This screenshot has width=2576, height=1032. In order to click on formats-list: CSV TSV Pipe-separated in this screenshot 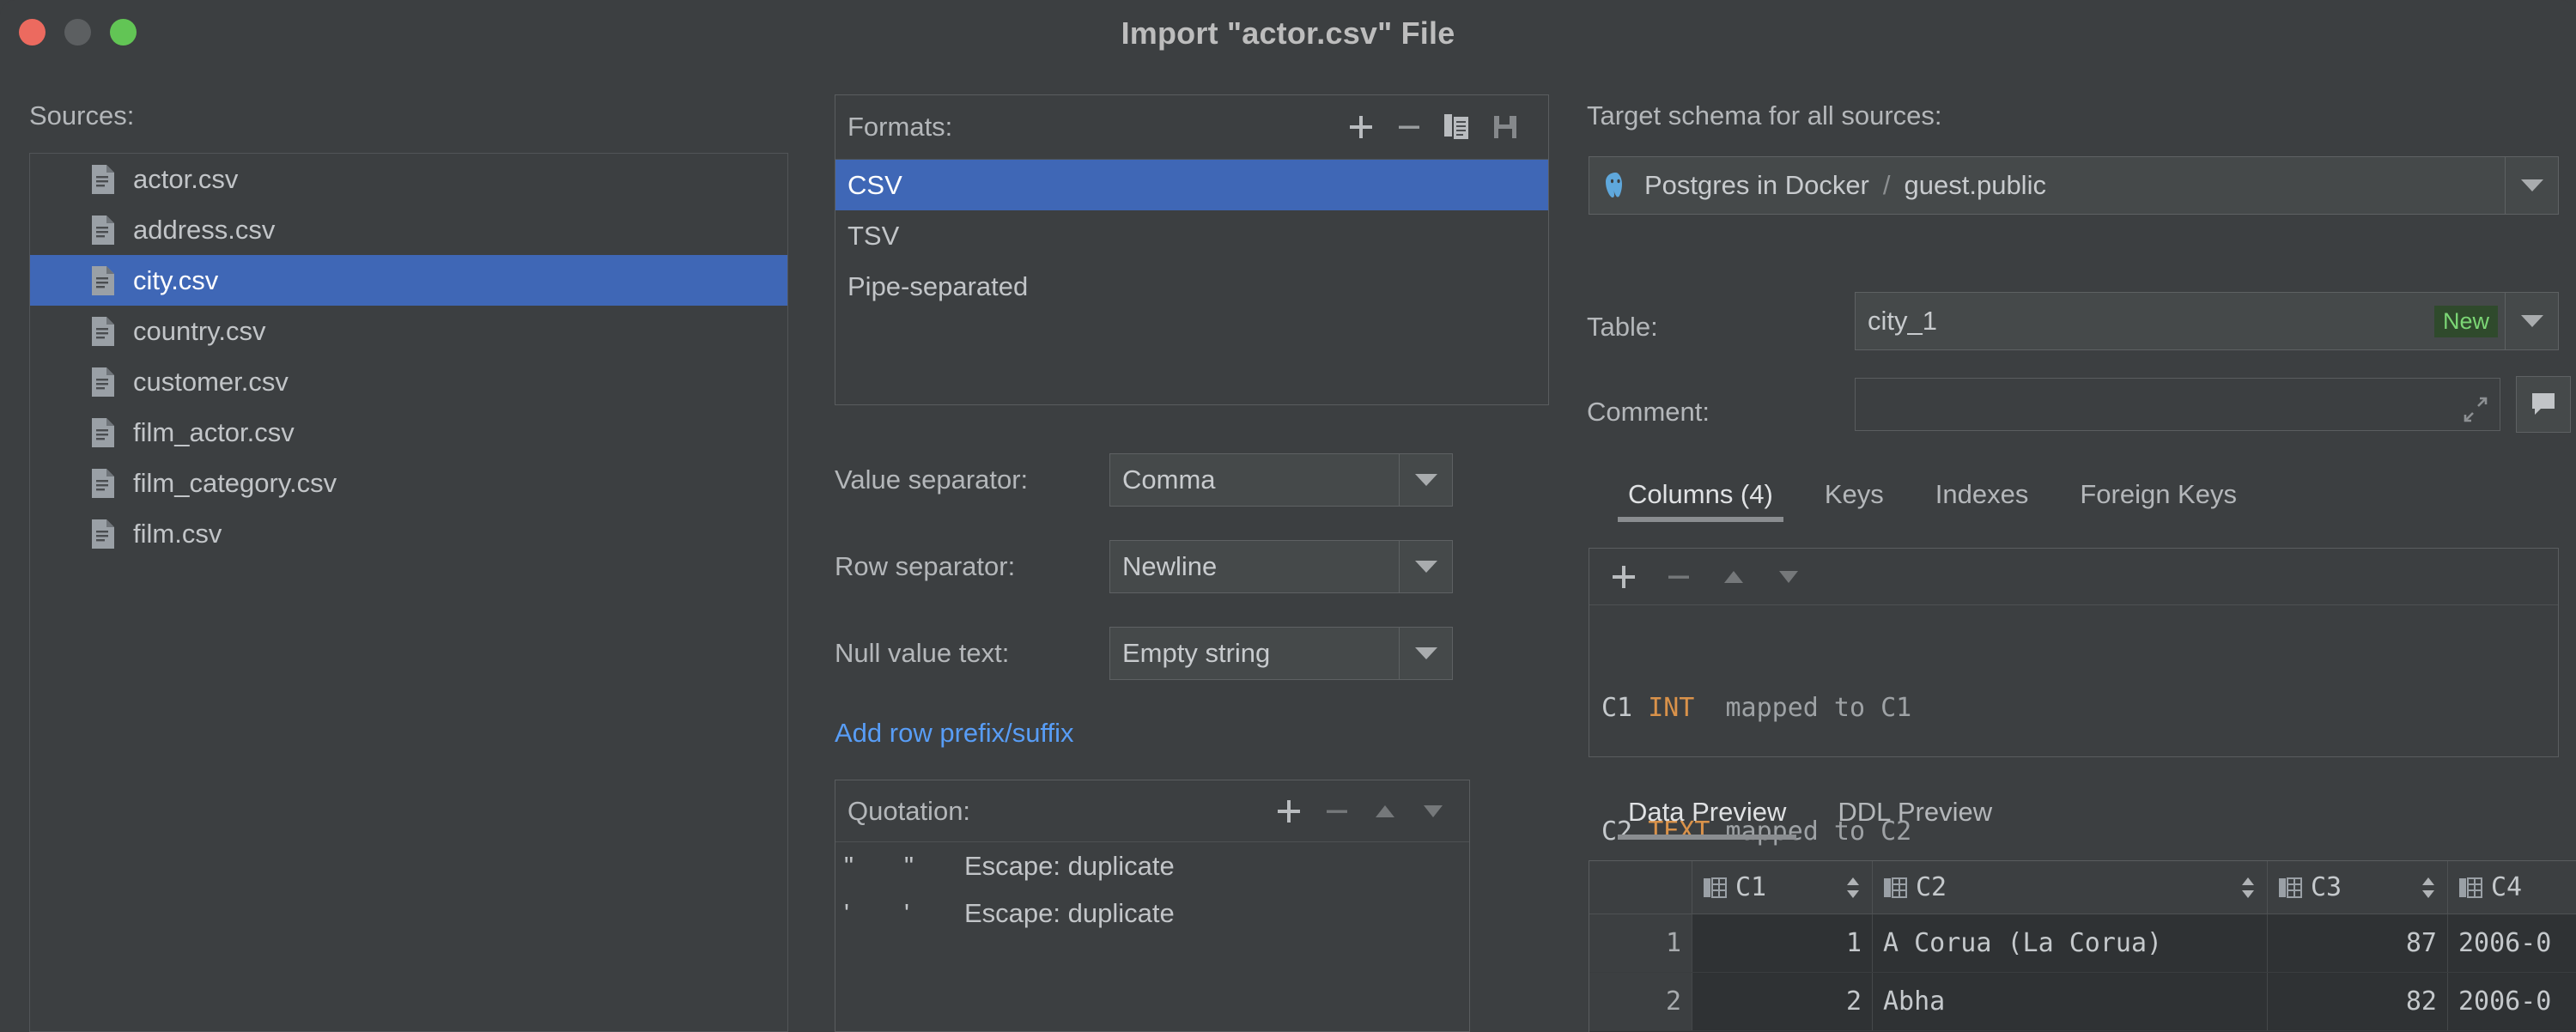, I will do `click(1191, 236)`.